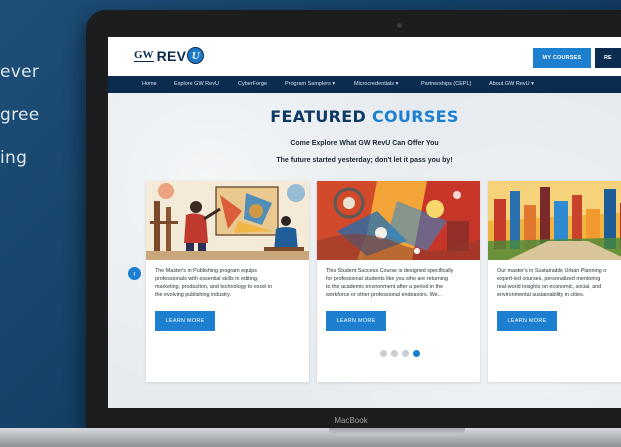  What do you see at coordinates (20, 72) in the screenshot?
I see `background-text-line-1: ever` at bounding box center [20, 72].